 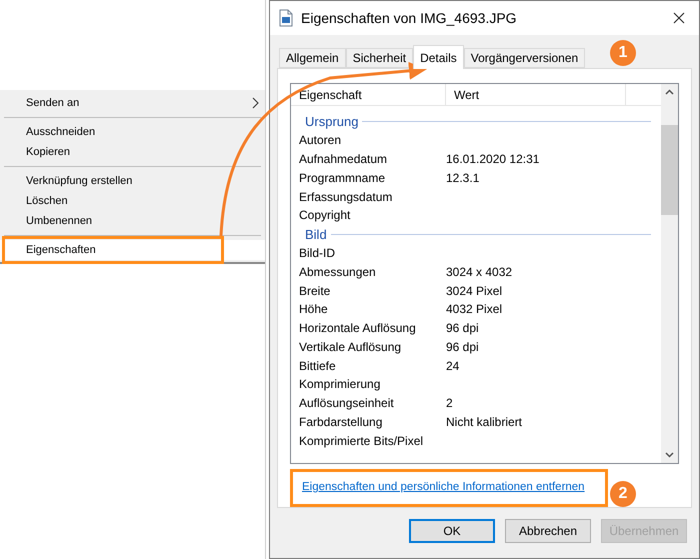 I want to click on property-name: Komprimierte Bits/Pixel, so click(x=361, y=441).